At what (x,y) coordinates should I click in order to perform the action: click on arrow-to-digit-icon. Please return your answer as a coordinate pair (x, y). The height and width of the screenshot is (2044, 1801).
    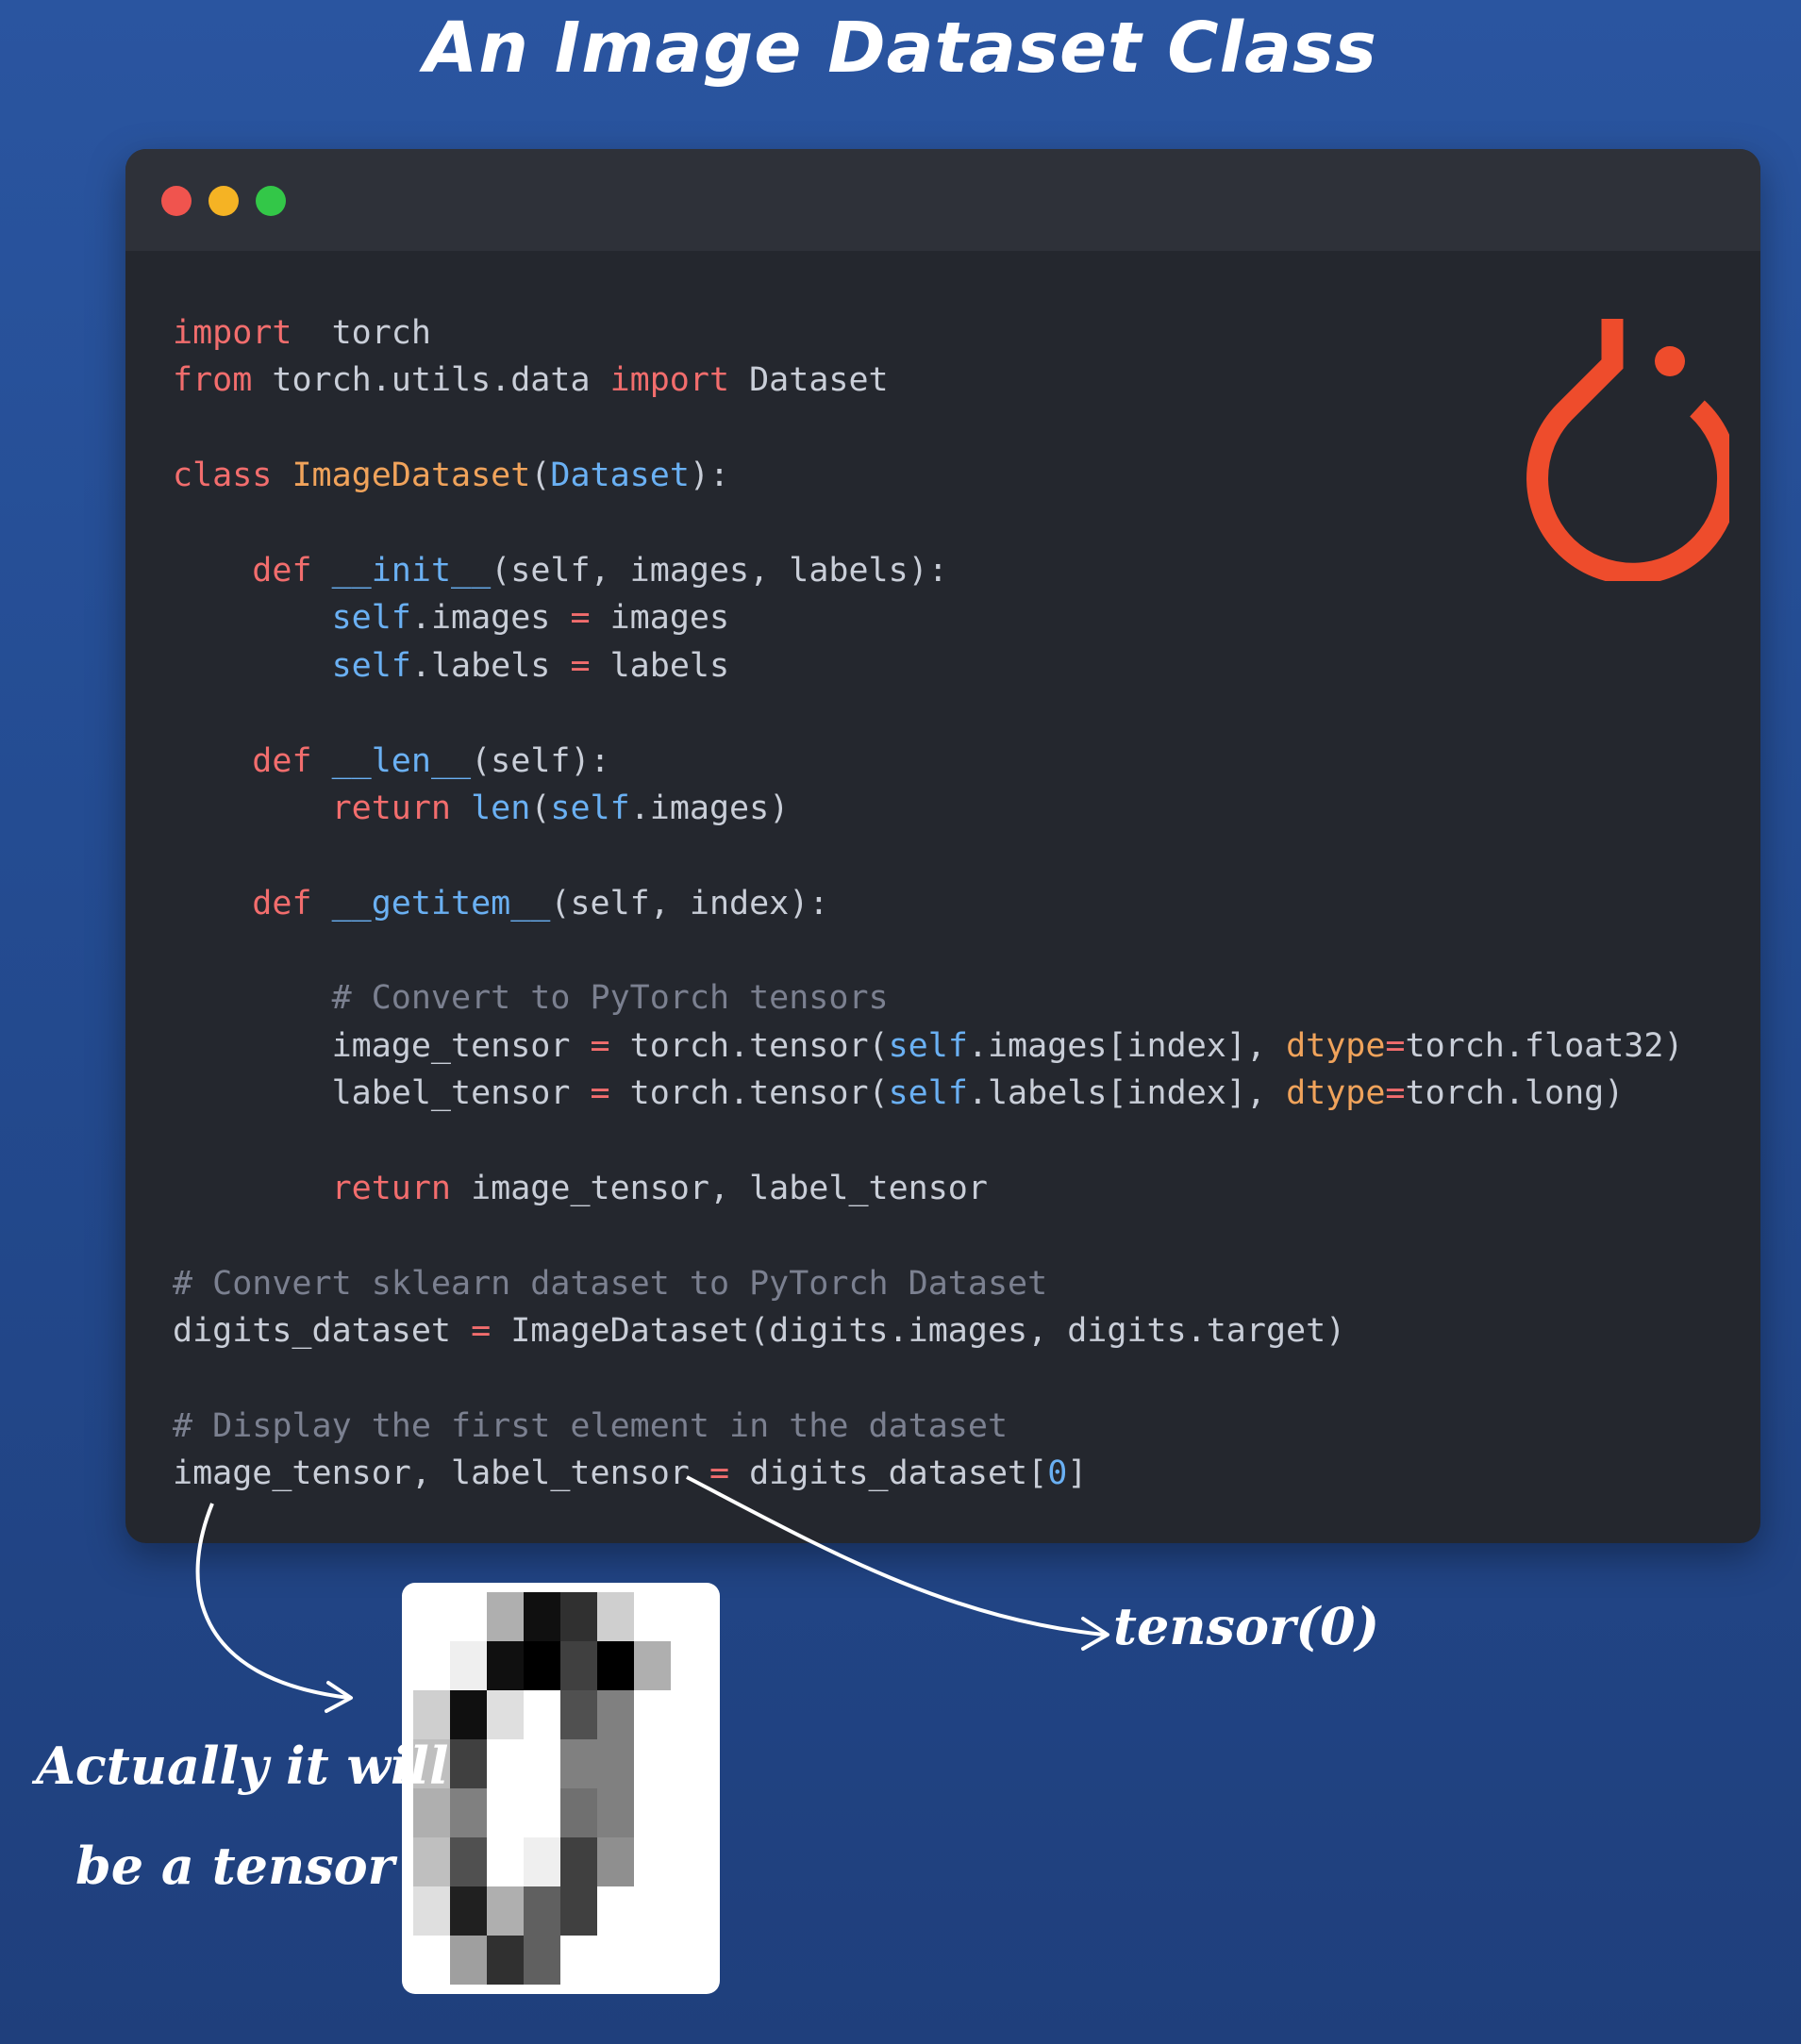
    Looking at the image, I should click on (272, 1601).